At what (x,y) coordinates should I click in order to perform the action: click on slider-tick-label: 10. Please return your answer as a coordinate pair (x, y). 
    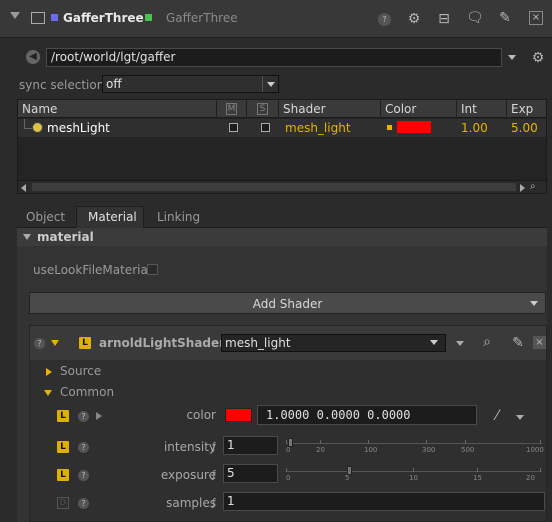
    Looking at the image, I should click on (413, 478).